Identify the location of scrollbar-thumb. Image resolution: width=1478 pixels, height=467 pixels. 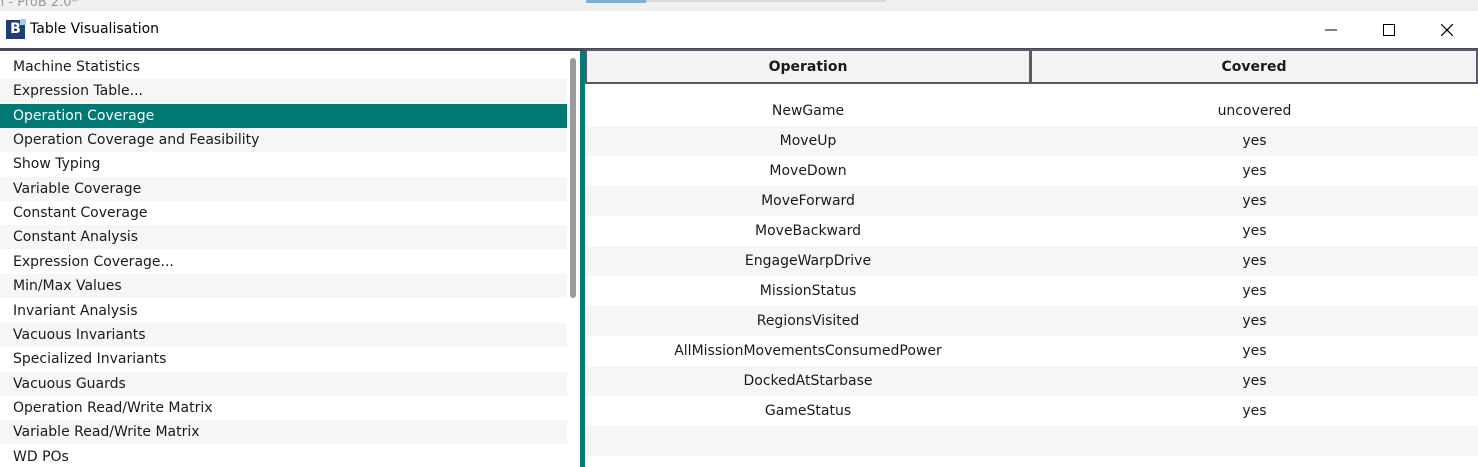
(573, 178).